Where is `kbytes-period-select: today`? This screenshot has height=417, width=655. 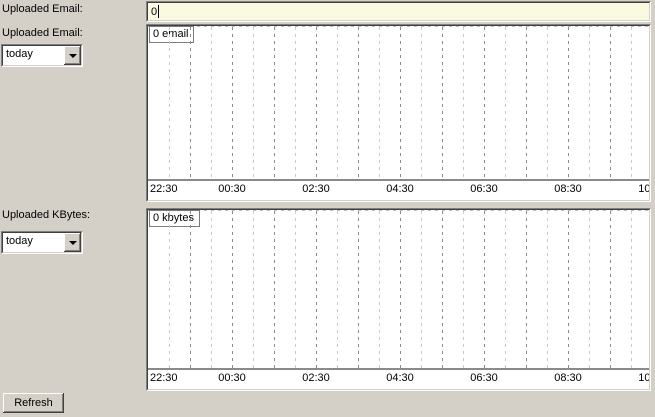
kbytes-period-select: today is located at coordinates (42, 242).